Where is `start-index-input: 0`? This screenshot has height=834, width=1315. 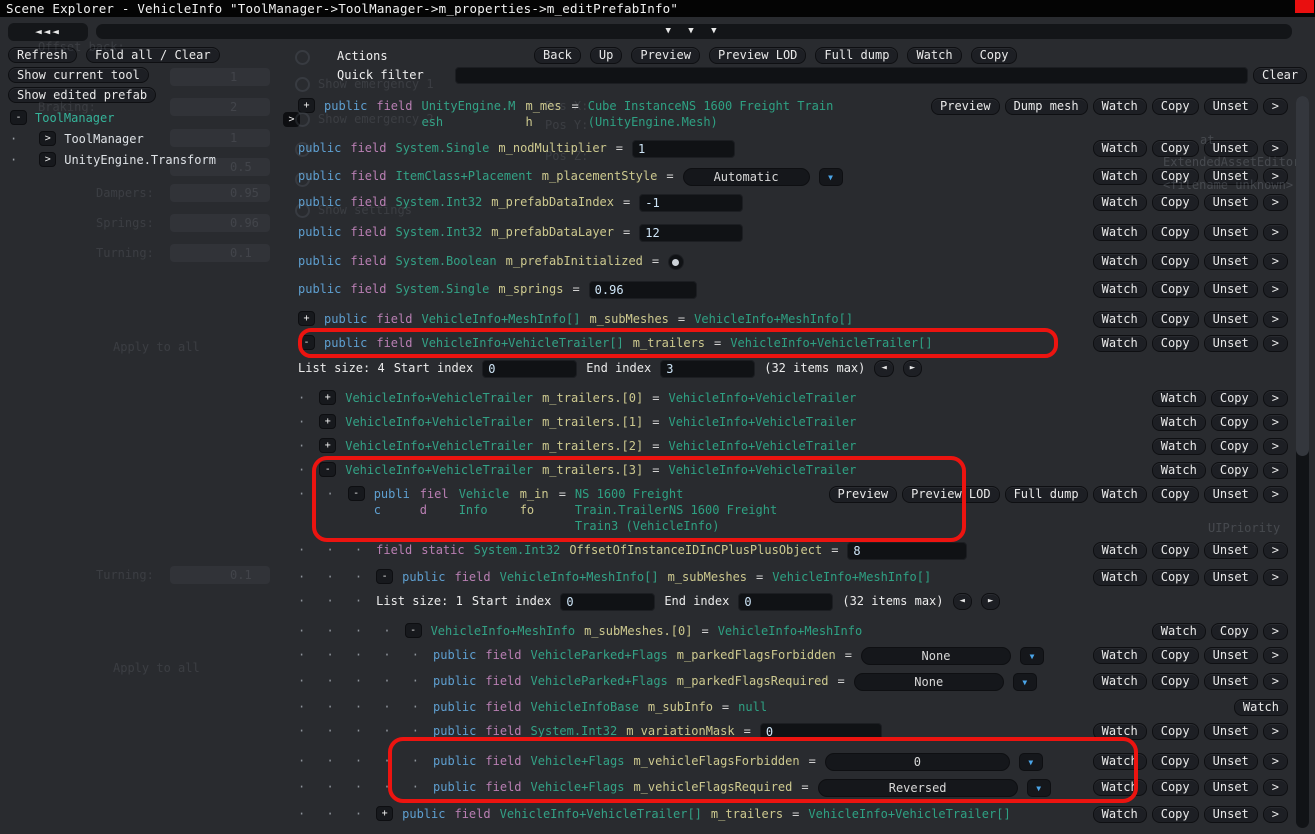
start-index-input: 0 is located at coordinates (608, 602).